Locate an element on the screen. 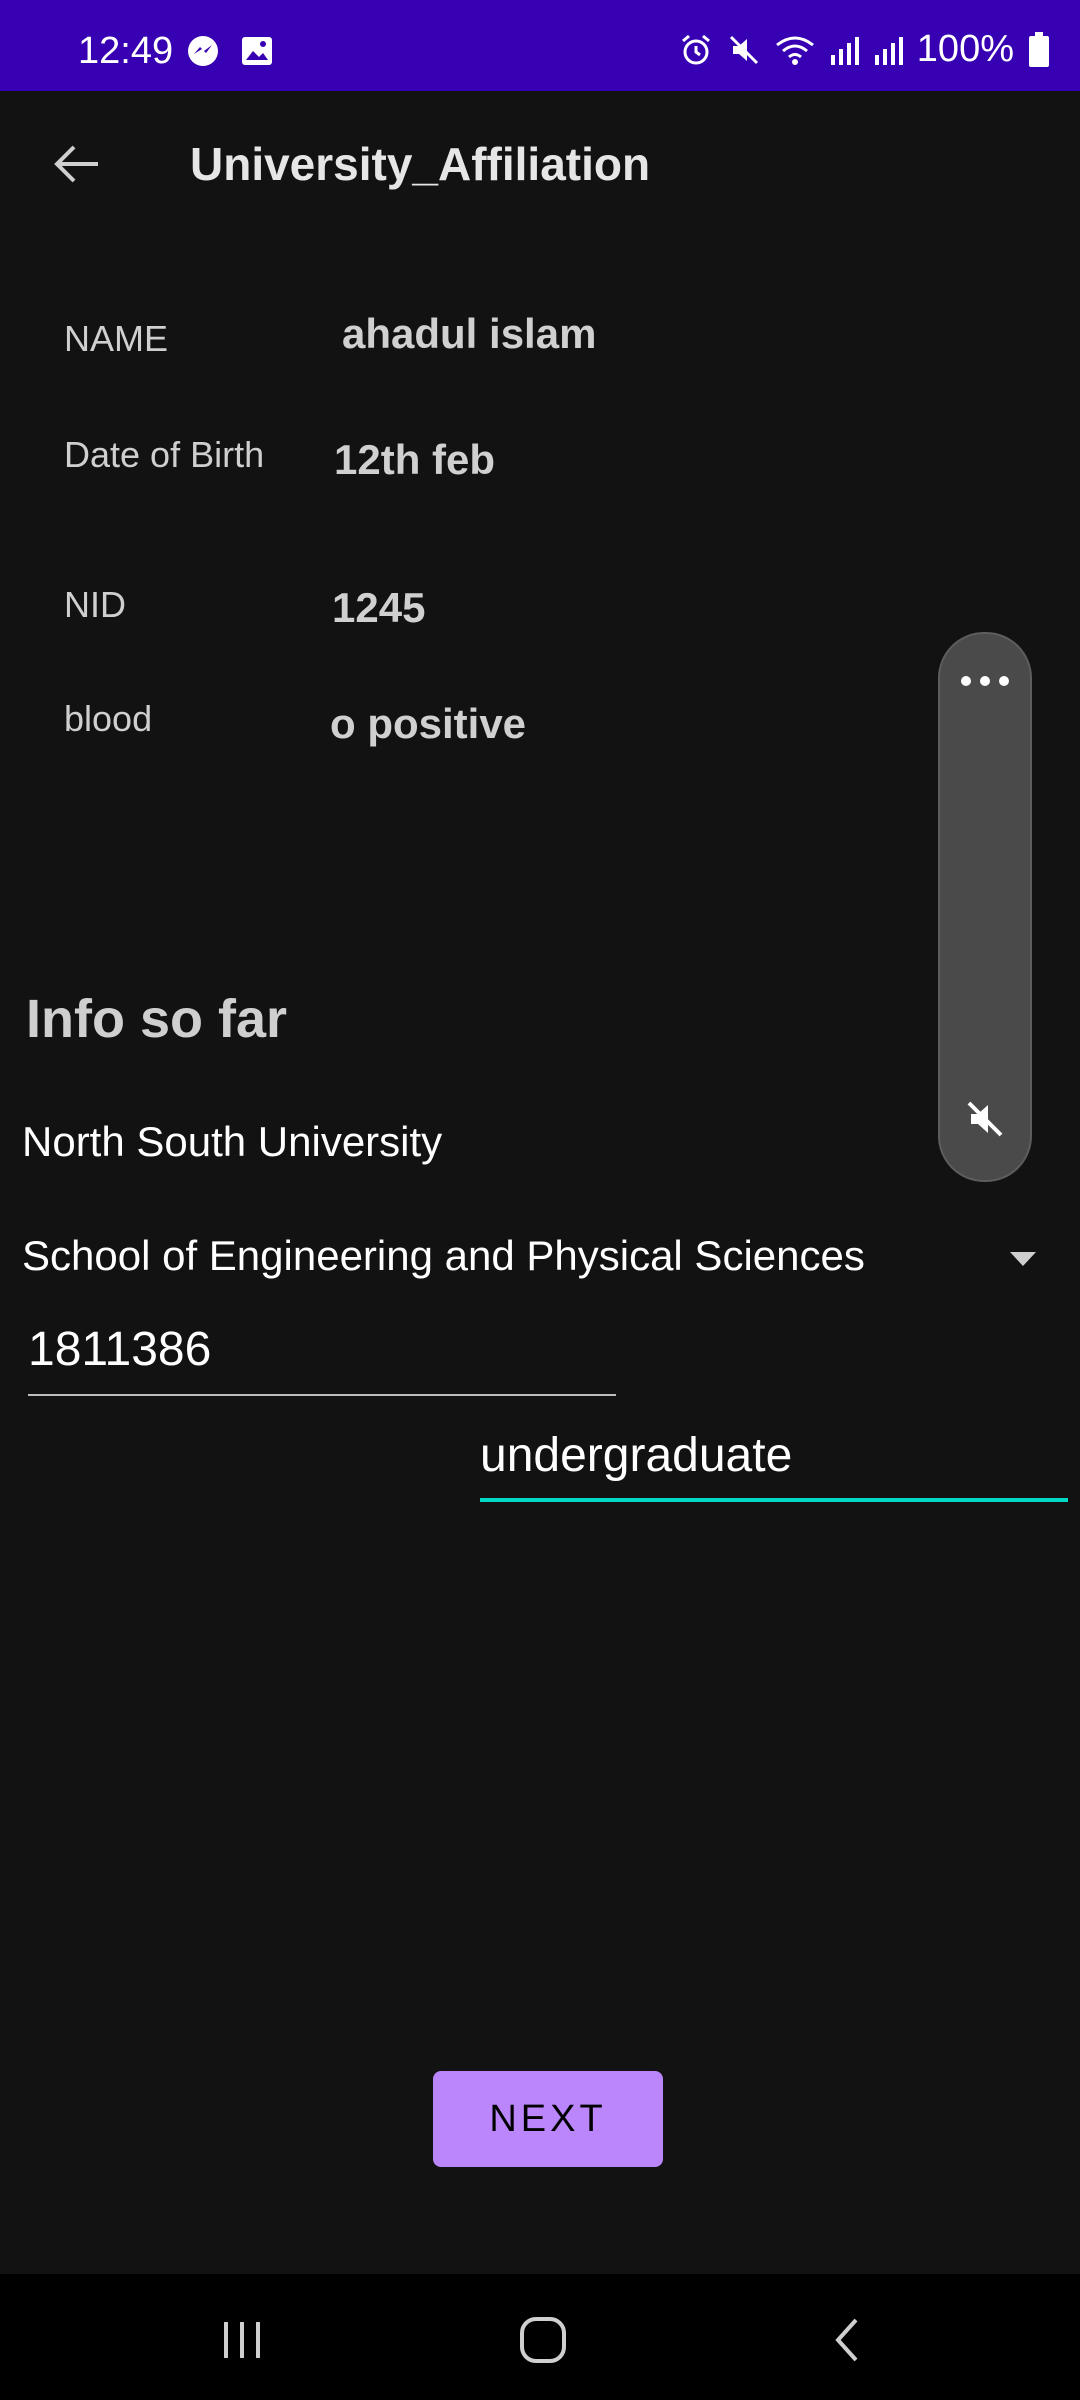 This screenshot has height=2400, width=1080. back-button is located at coordinates (77, 166).